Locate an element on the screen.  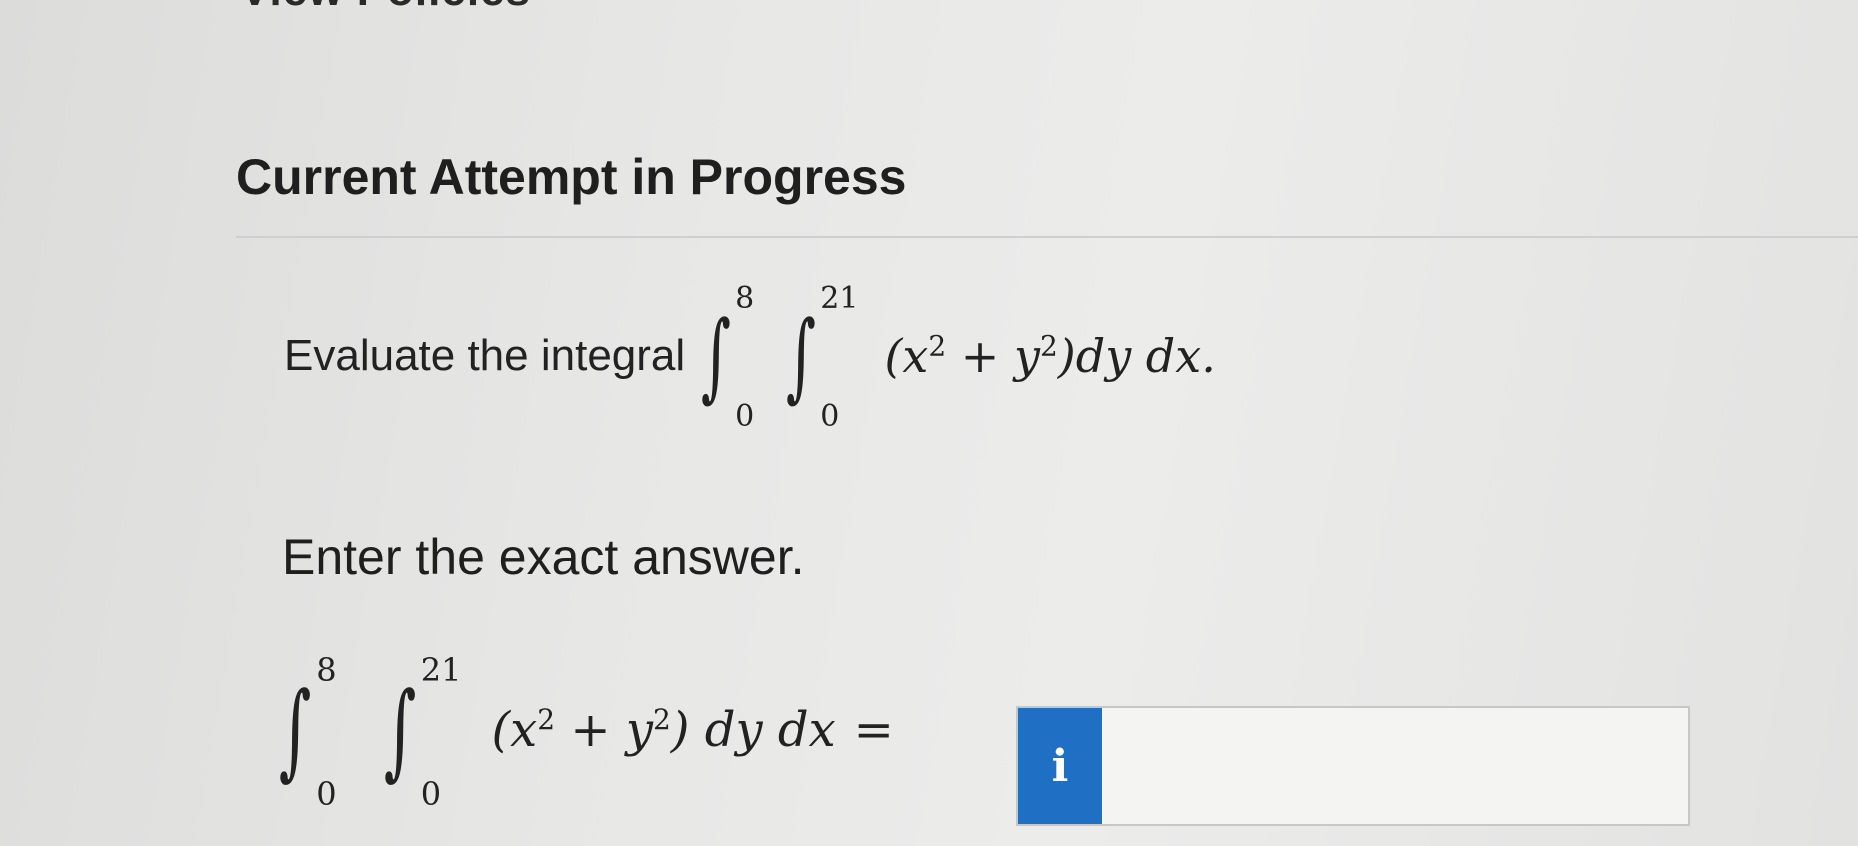
integrand: (x2 + y2)dy dx. is located at coordinates (1049, 356).